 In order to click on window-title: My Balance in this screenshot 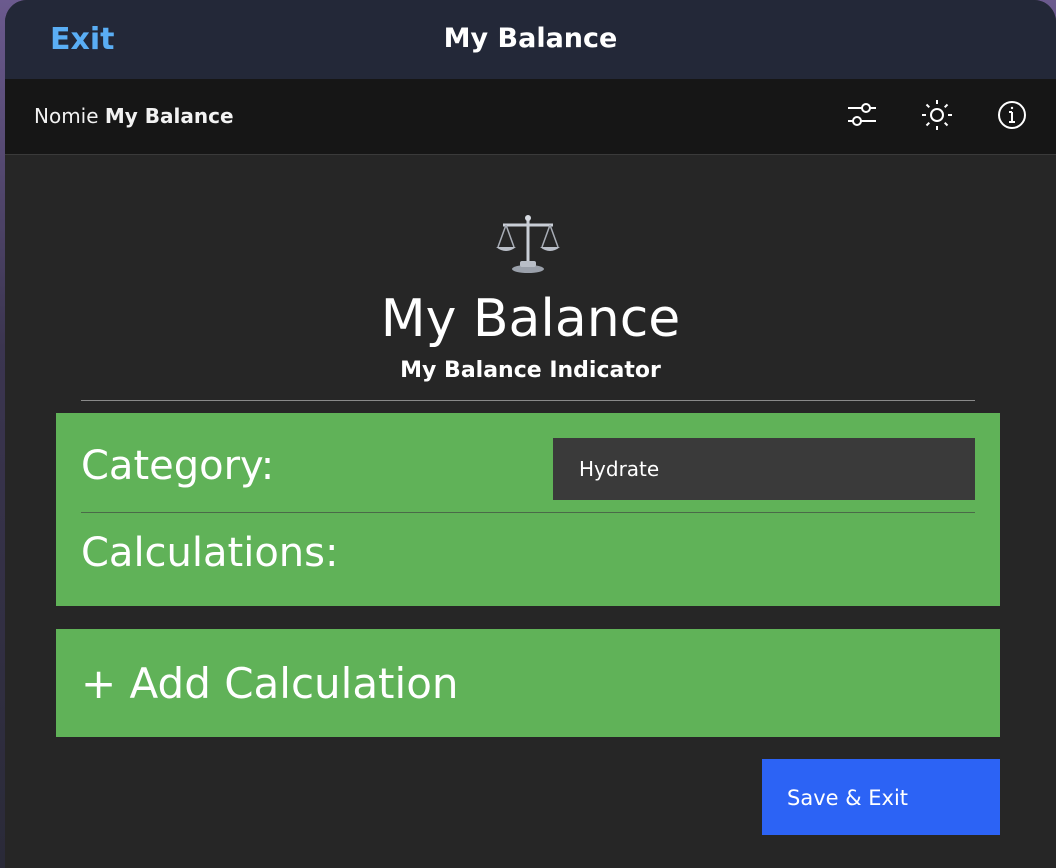, I will do `click(530, 38)`.